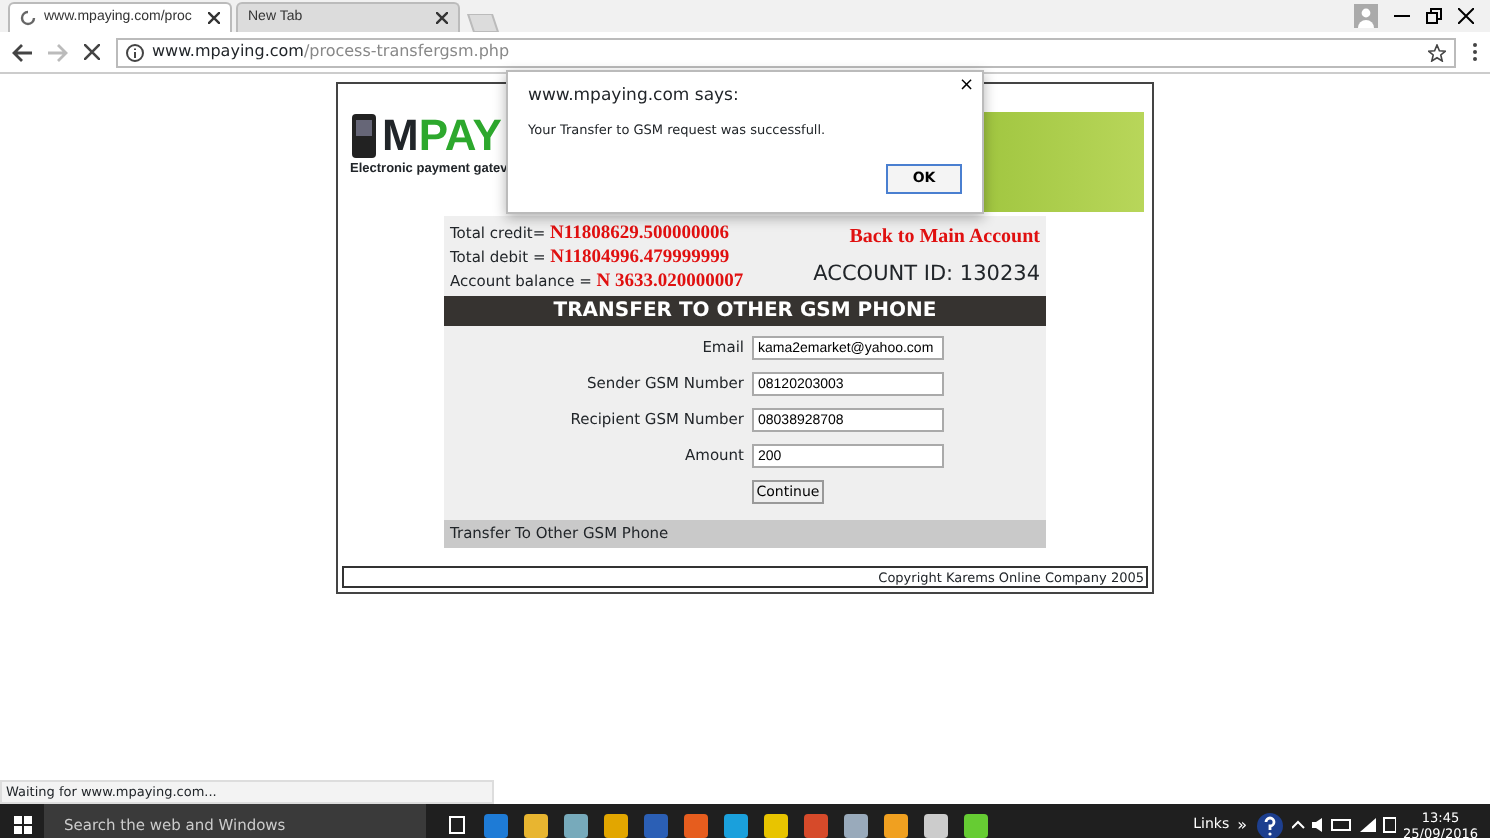  Describe the element at coordinates (1434, 16) in the screenshot. I see `restore-icon` at that location.